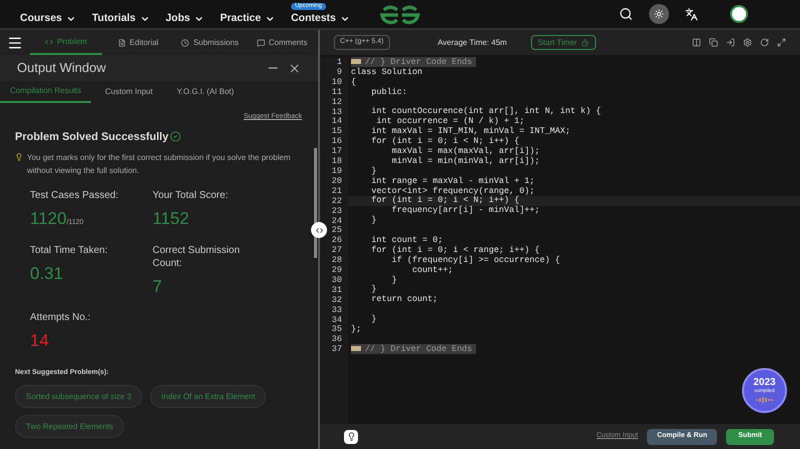 This screenshot has width=800, height=449. What do you see at coordinates (191, 195) in the screenshot?
I see `stat-label: Your Total Score:` at bounding box center [191, 195].